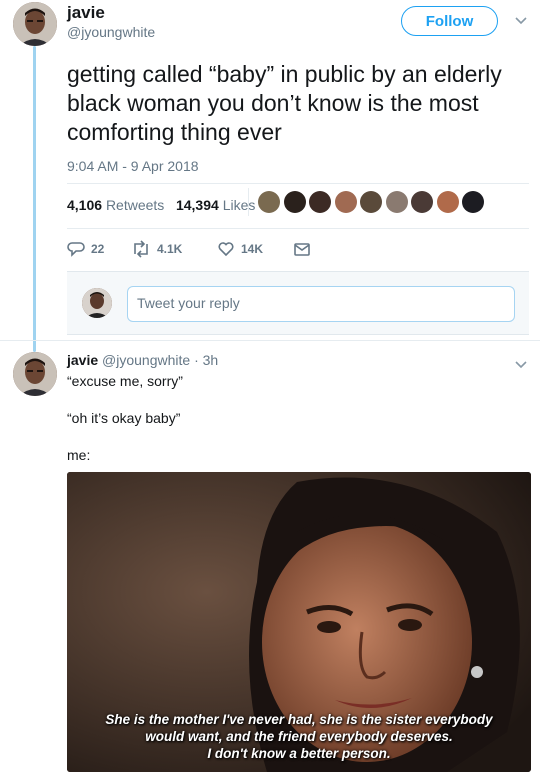 The image size is (540, 774). What do you see at coordinates (35, 24) in the screenshot?
I see `author-avatar` at bounding box center [35, 24].